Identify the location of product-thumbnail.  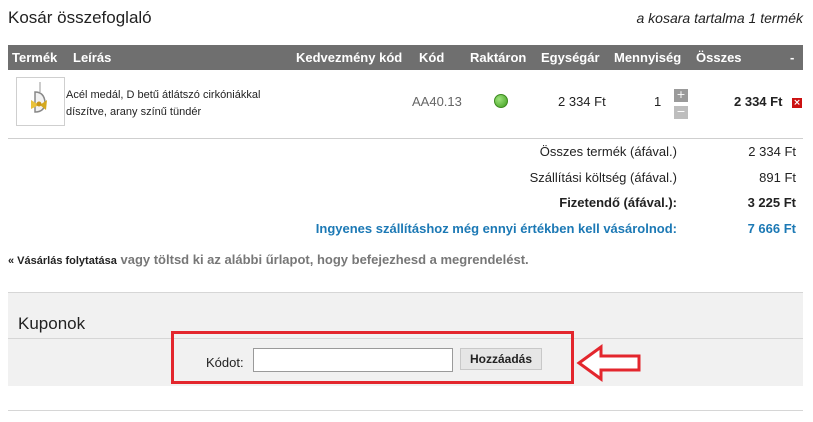
(40, 101).